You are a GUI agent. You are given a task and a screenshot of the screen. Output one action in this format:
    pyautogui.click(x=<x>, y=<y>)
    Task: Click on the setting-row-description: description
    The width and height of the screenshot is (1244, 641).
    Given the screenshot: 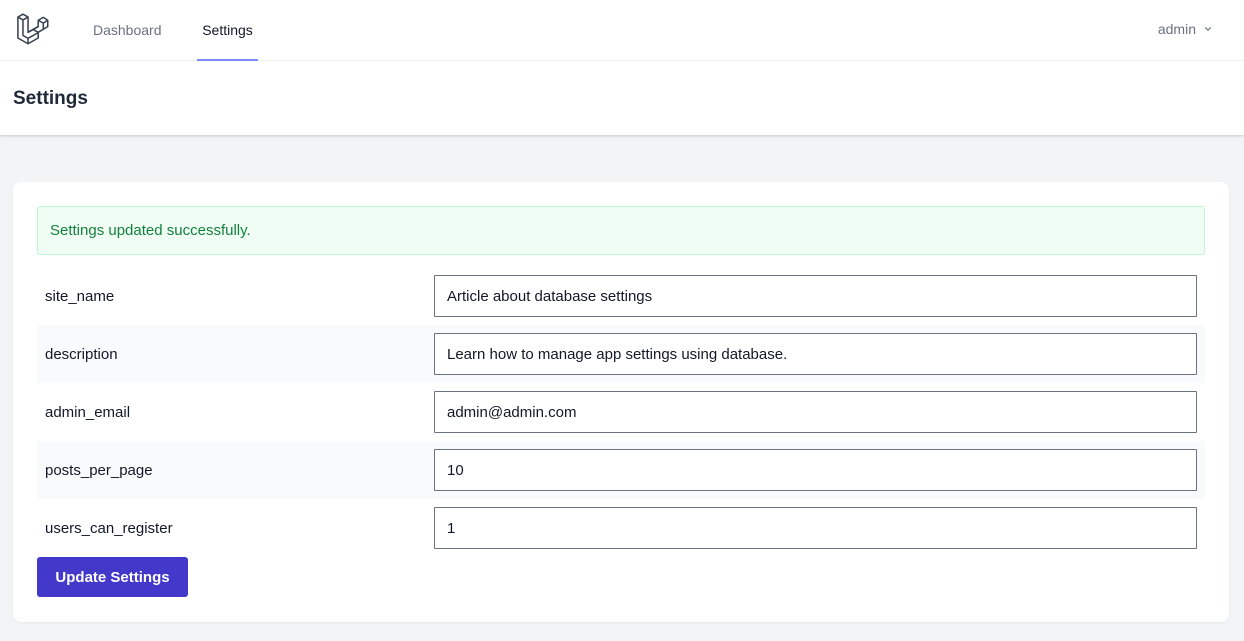 What is the action you would take?
    pyautogui.click(x=621, y=354)
    